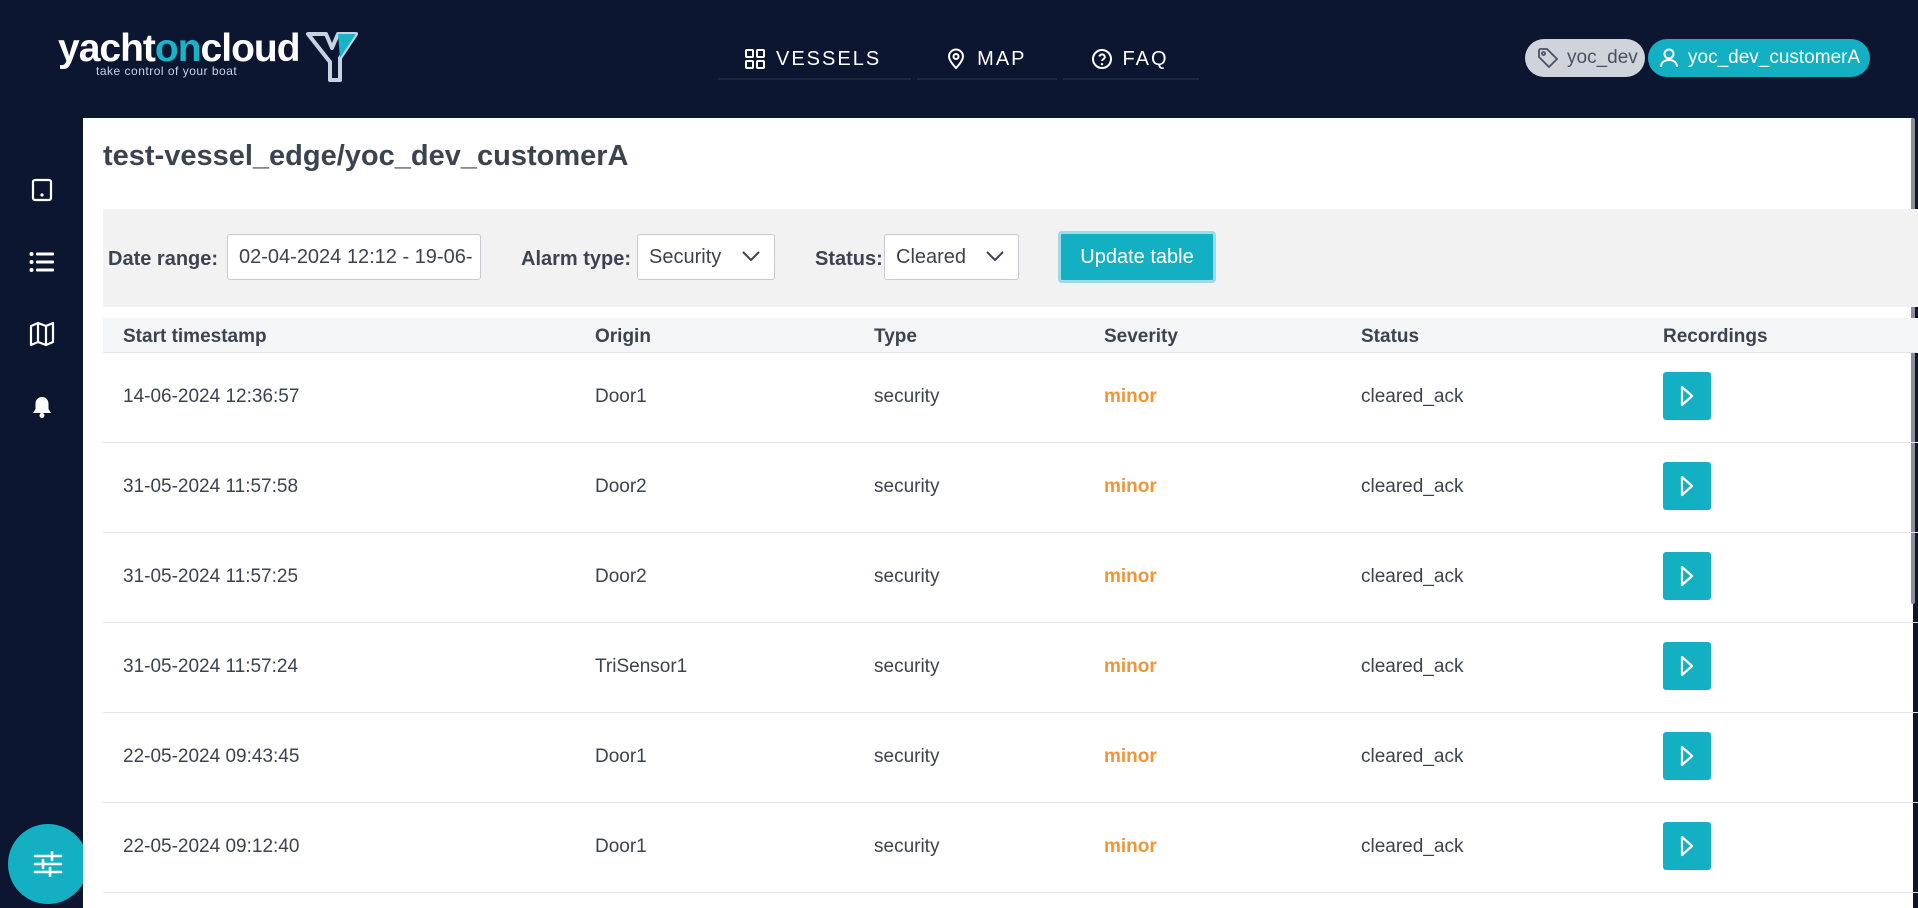 This screenshot has width=1918, height=908. I want to click on update-table-button: Update table, so click(1137, 257).